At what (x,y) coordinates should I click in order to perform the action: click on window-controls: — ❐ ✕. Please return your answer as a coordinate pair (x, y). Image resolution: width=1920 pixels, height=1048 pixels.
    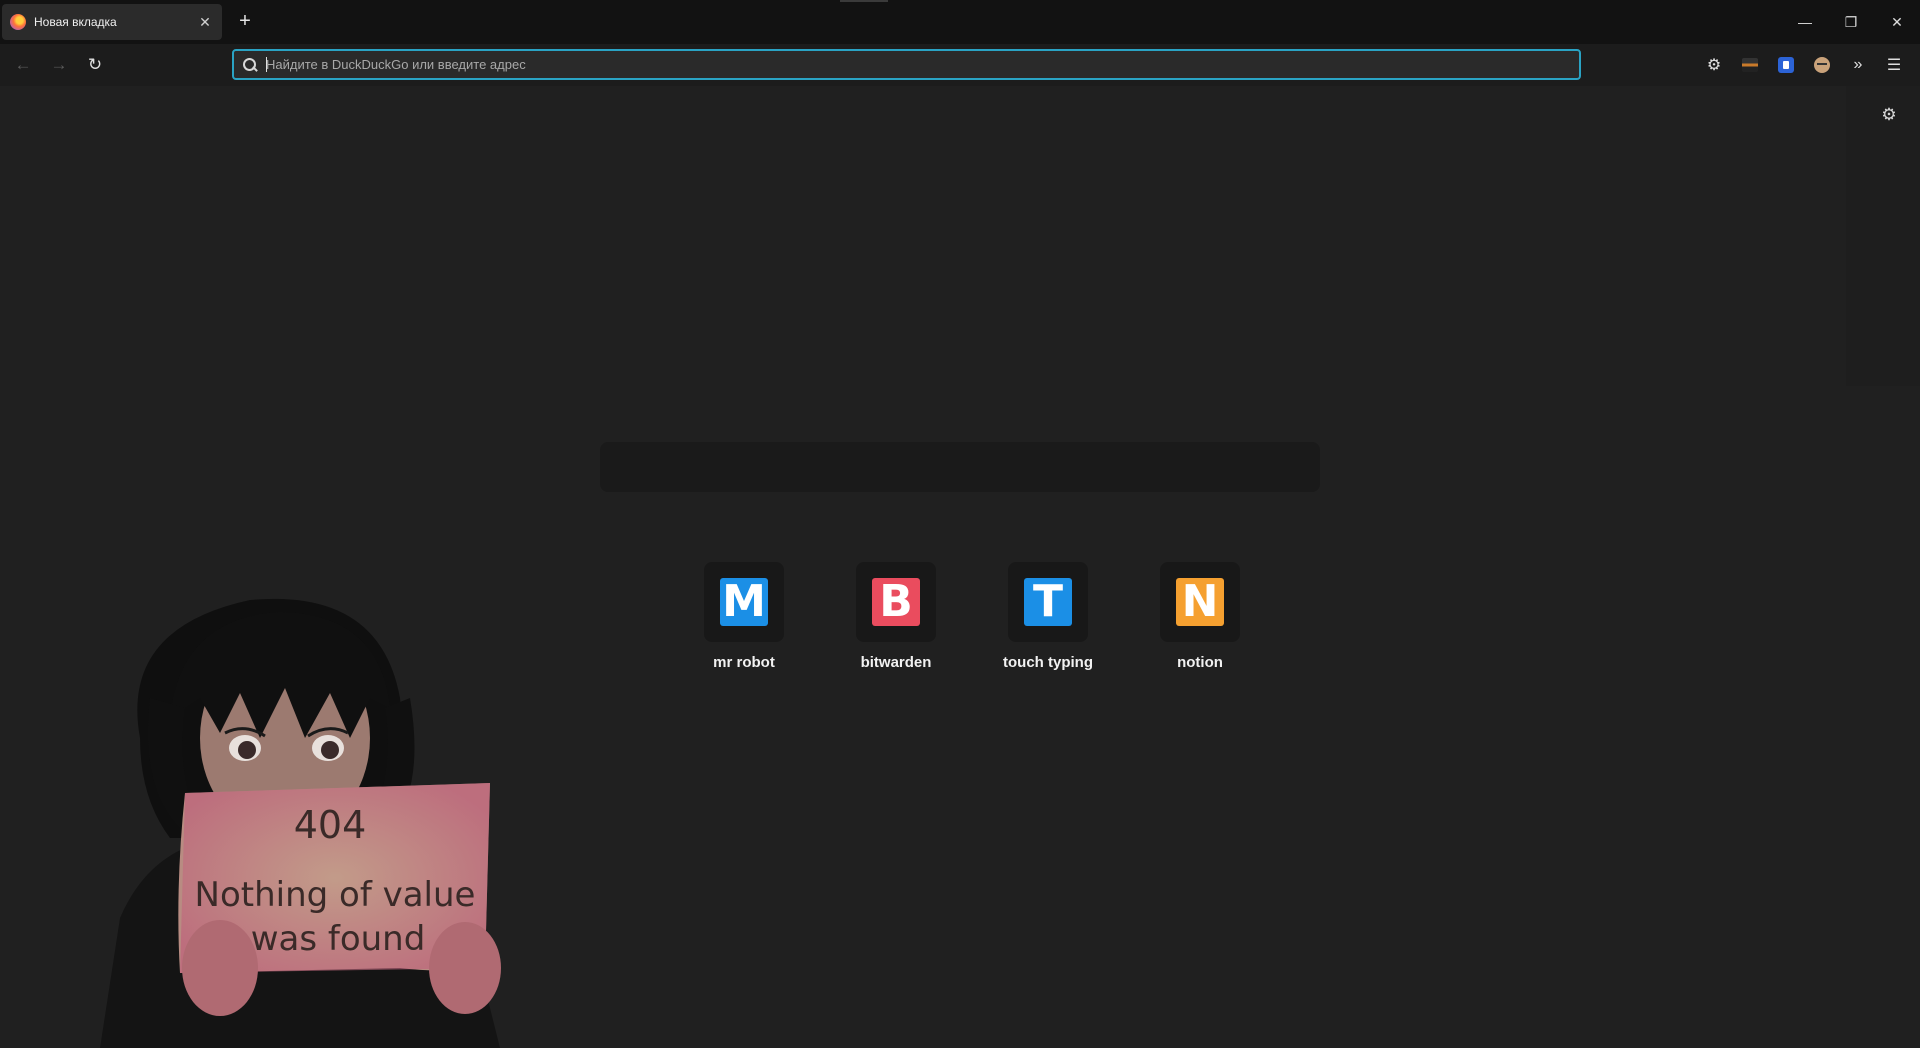
    Looking at the image, I should click on (1851, 22).